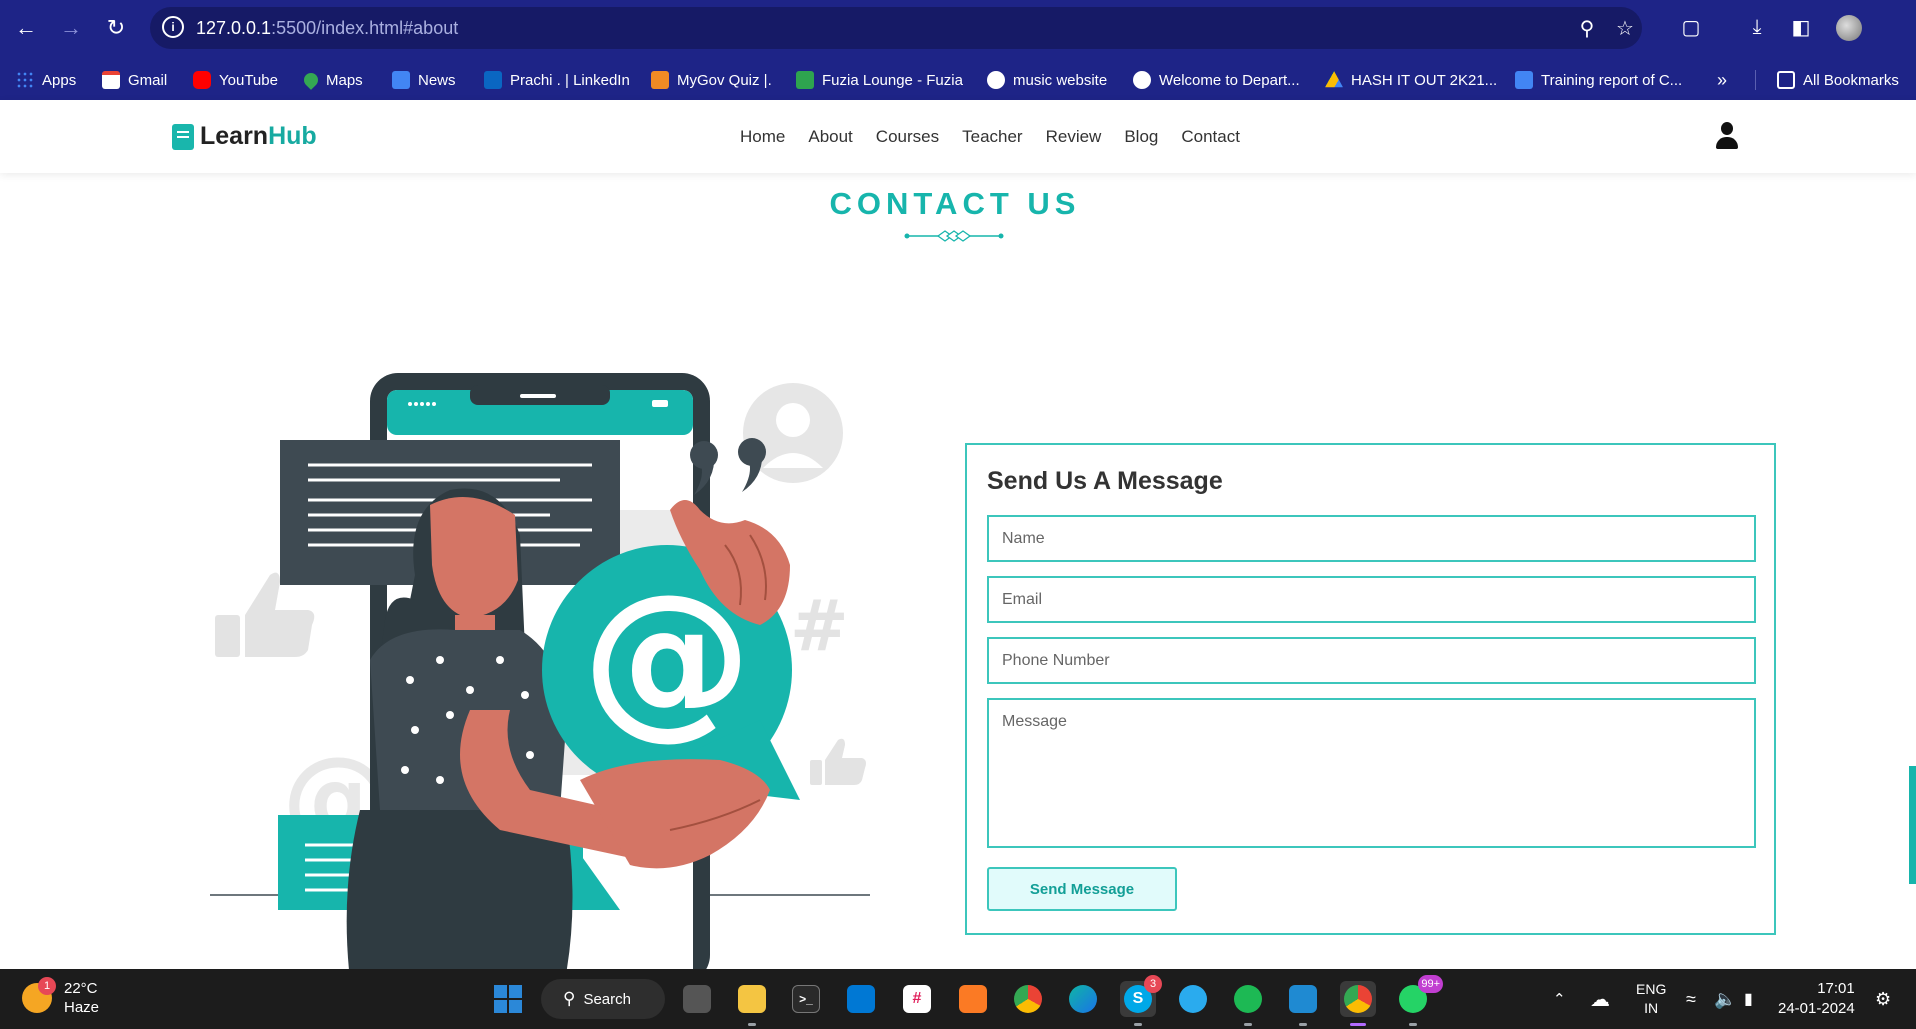  Describe the element at coordinates (806, 999) in the screenshot. I see `terminal-icon: >_` at that location.